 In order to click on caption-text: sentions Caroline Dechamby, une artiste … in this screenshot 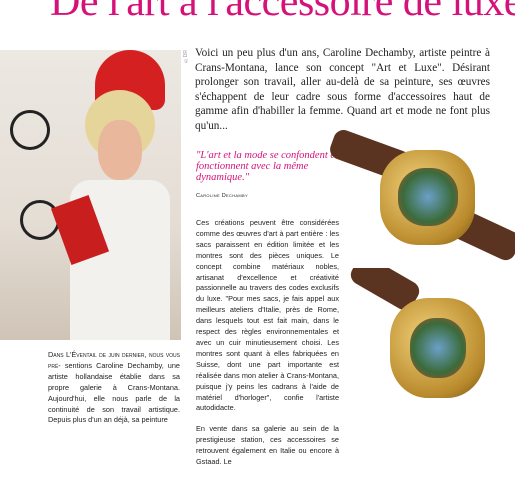, I will do `click(114, 392)`.